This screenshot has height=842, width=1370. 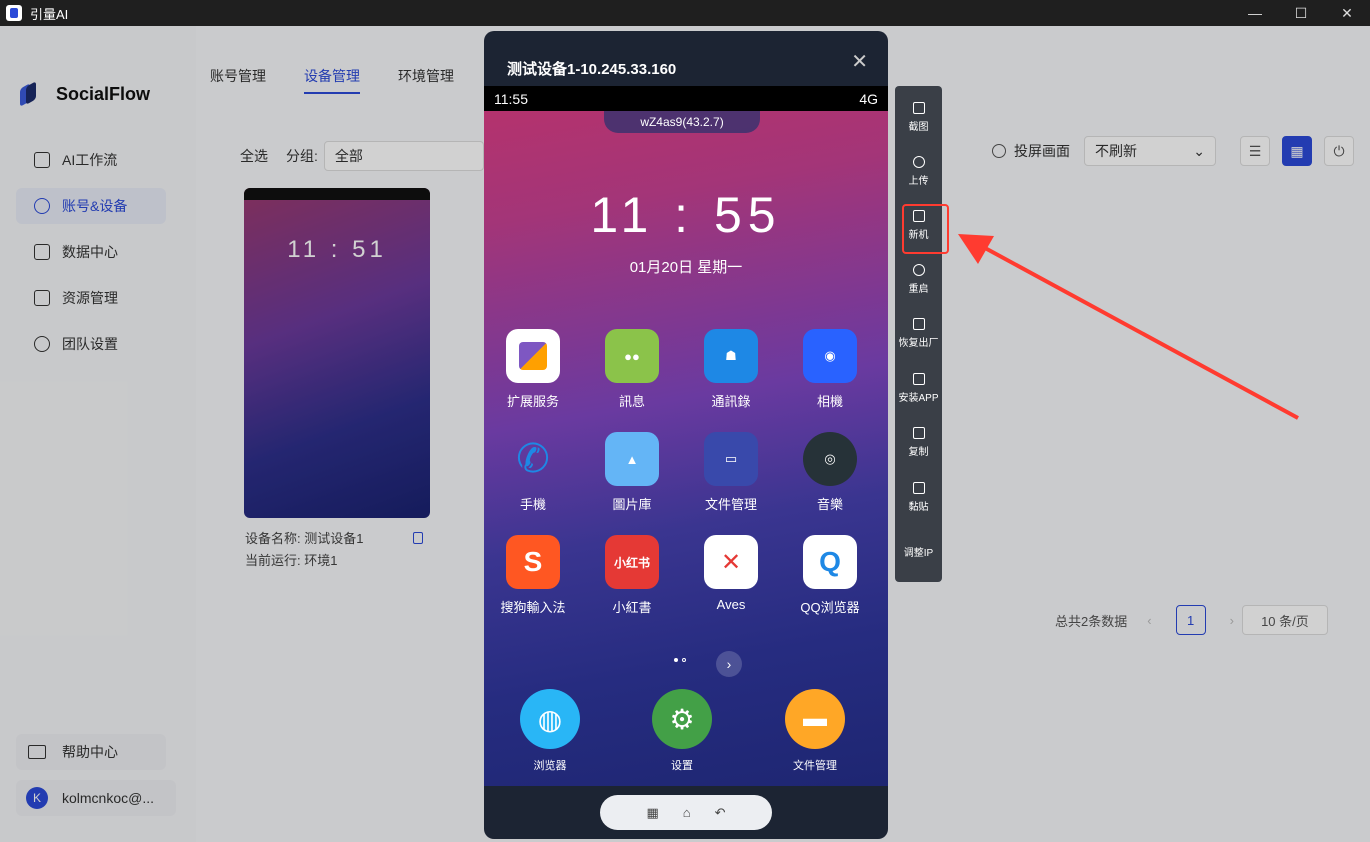 I want to click on tool-label: 上传, so click(x=918, y=181).